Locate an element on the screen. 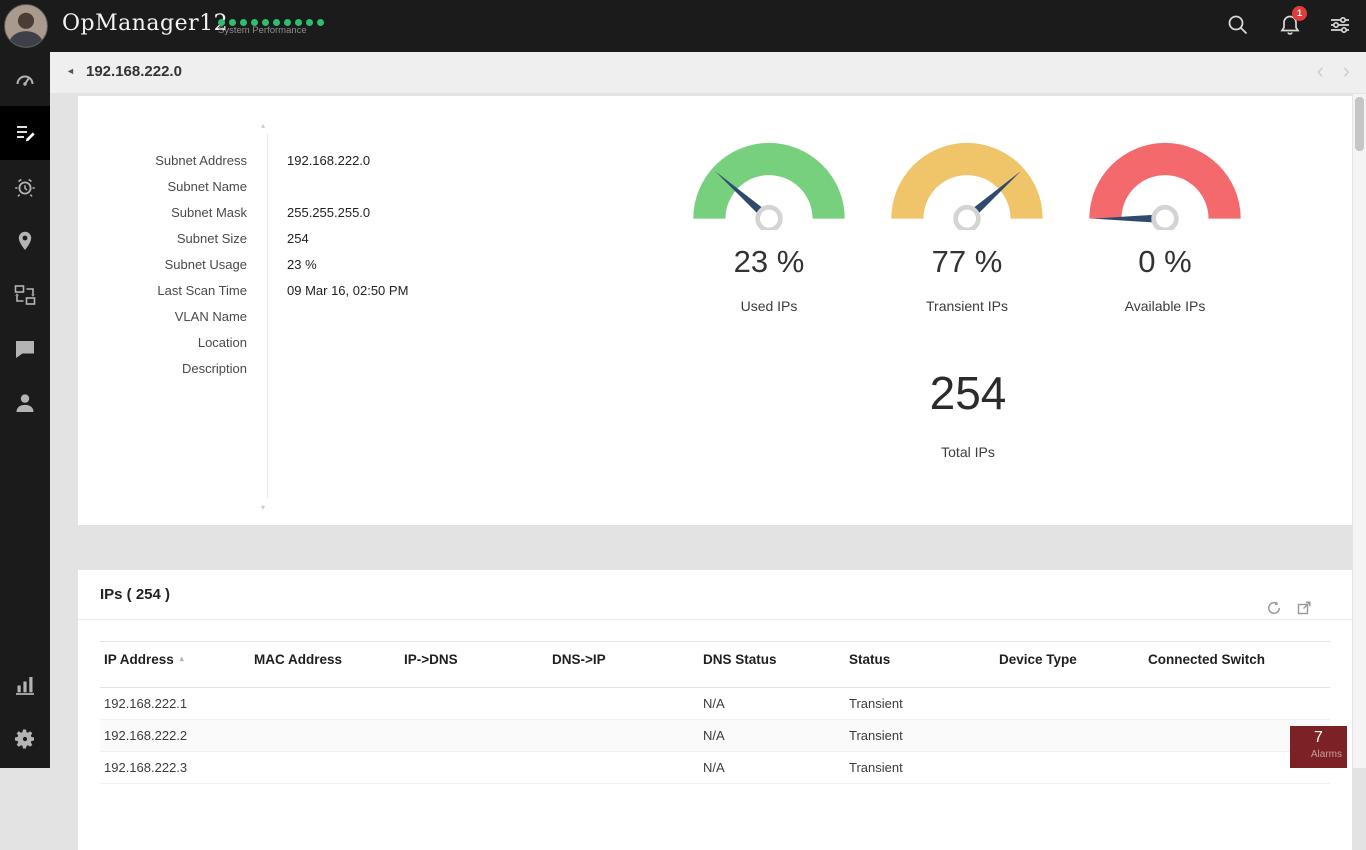 The image size is (1366, 850). col-header-dns-status: DNS Status is located at coordinates (772, 664).